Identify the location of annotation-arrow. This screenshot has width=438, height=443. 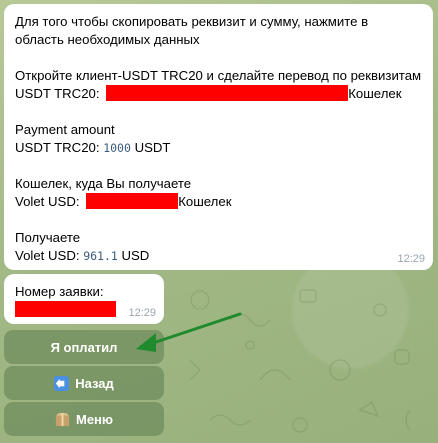
(189, 332).